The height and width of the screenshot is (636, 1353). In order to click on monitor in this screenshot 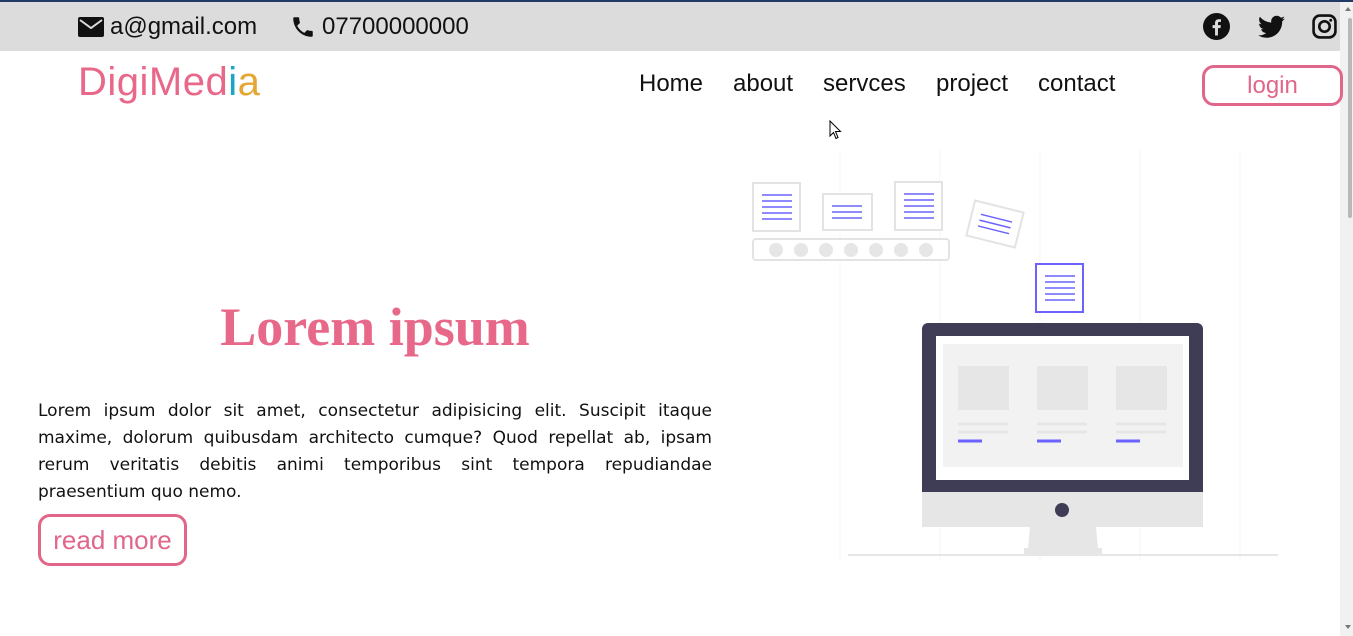, I will do `click(1063, 439)`.